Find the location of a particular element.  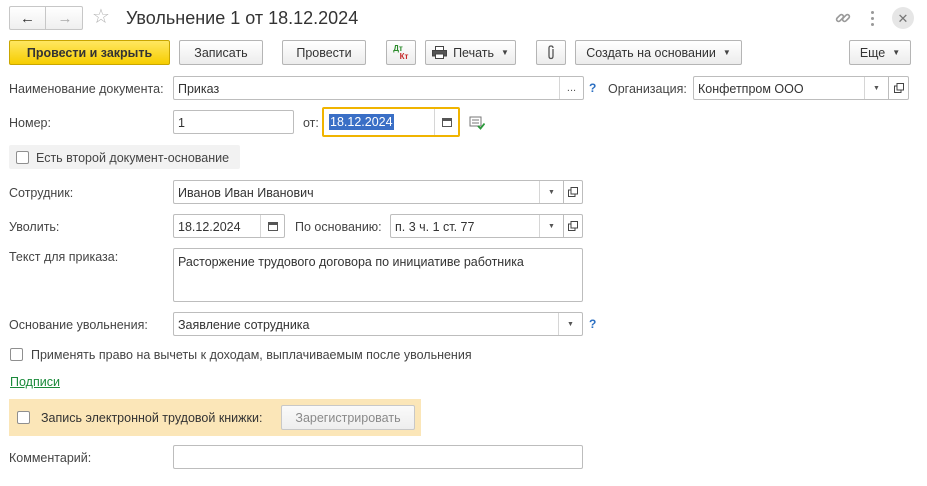

dismiss-label: Уволить: is located at coordinates (34, 227).